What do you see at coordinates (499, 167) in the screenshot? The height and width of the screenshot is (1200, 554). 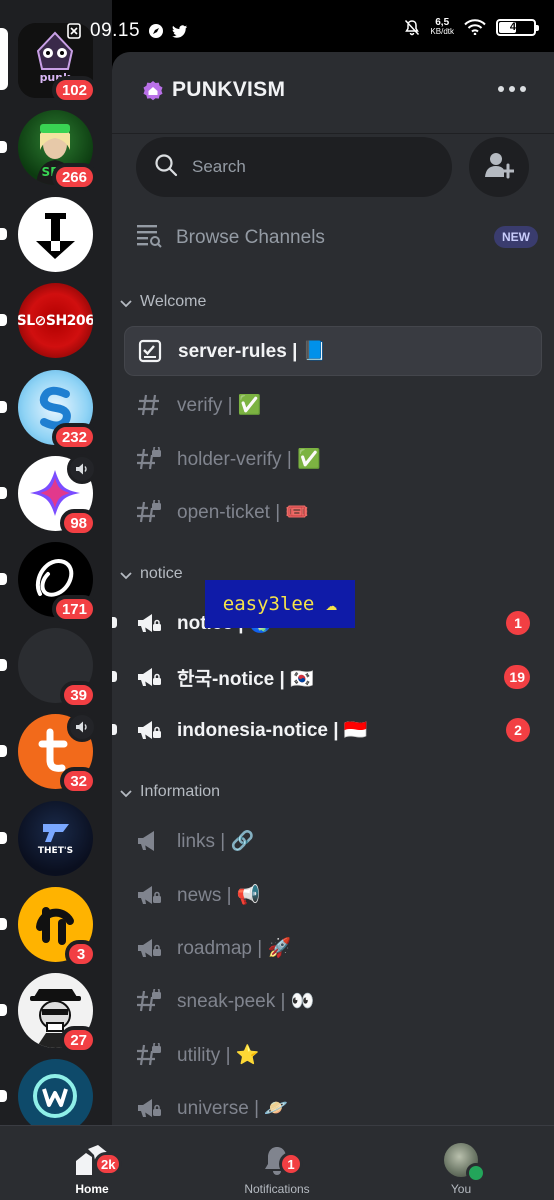 I see `invite-members-button` at bounding box center [499, 167].